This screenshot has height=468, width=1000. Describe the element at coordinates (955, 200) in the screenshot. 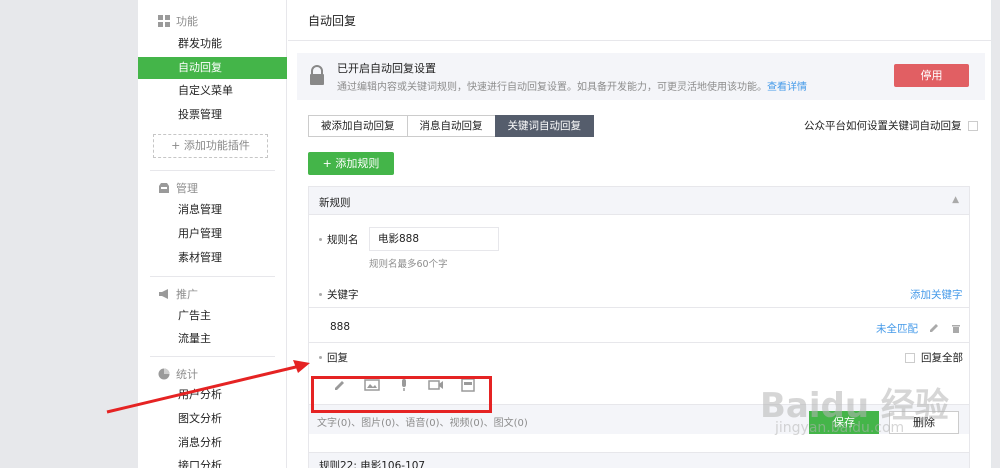

I see `chevron-up-icon: ▲` at that location.